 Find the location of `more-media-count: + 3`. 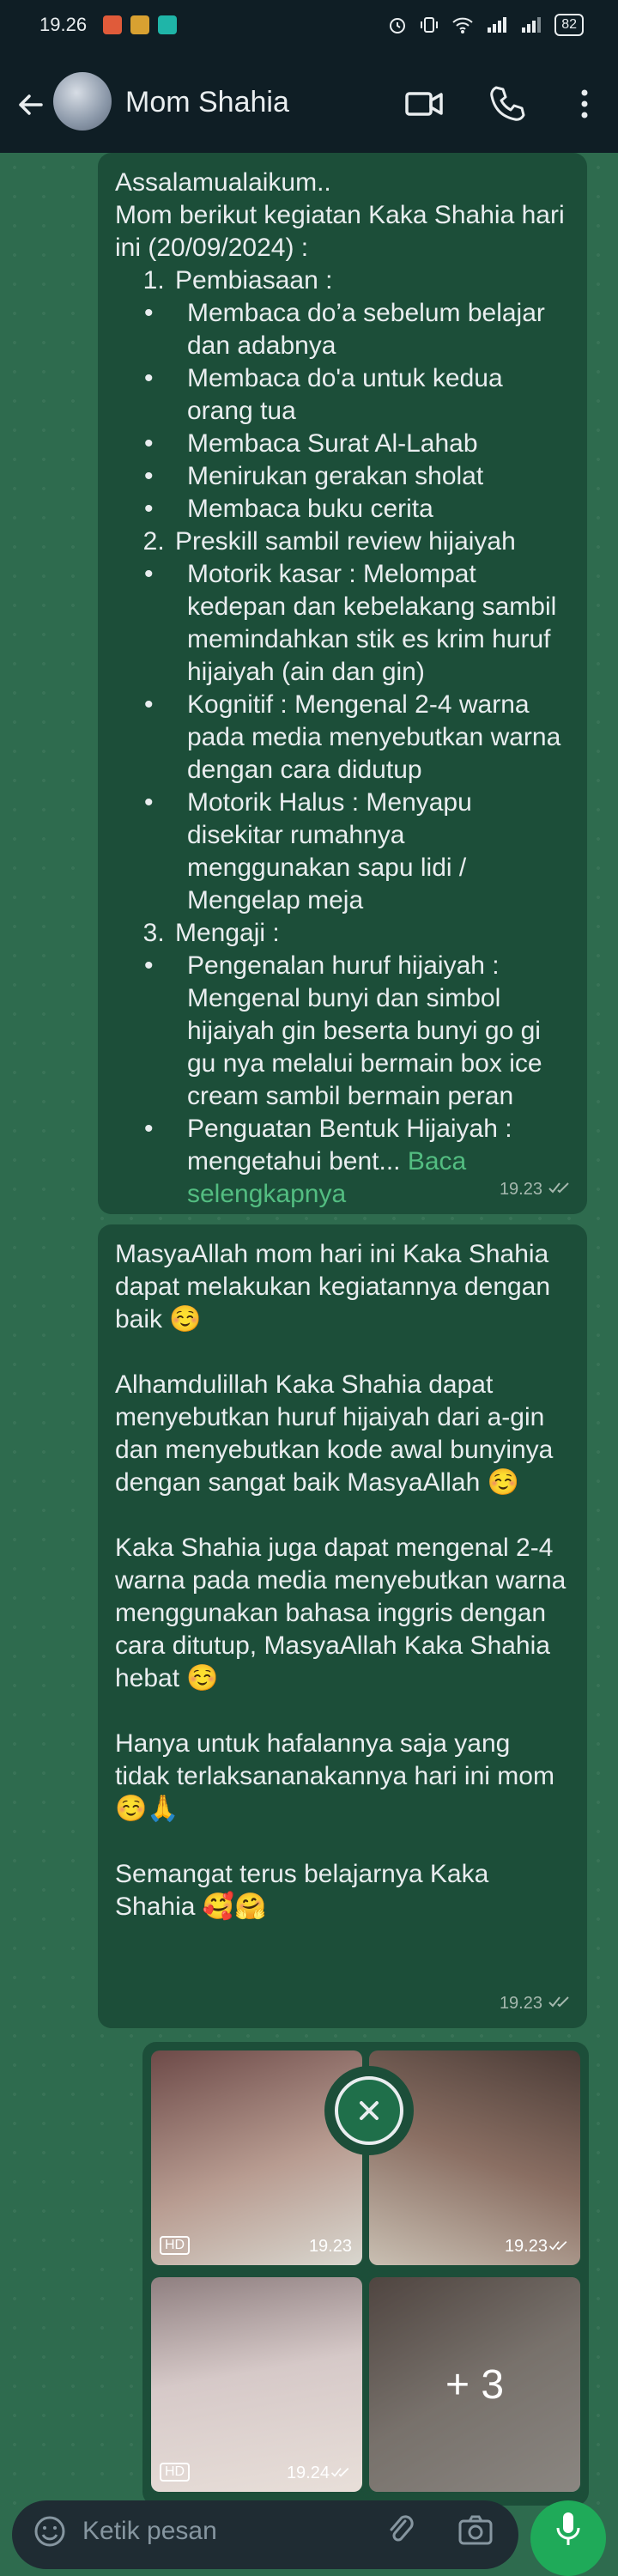

more-media-count: + 3 is located at coordinates (474, 2384).